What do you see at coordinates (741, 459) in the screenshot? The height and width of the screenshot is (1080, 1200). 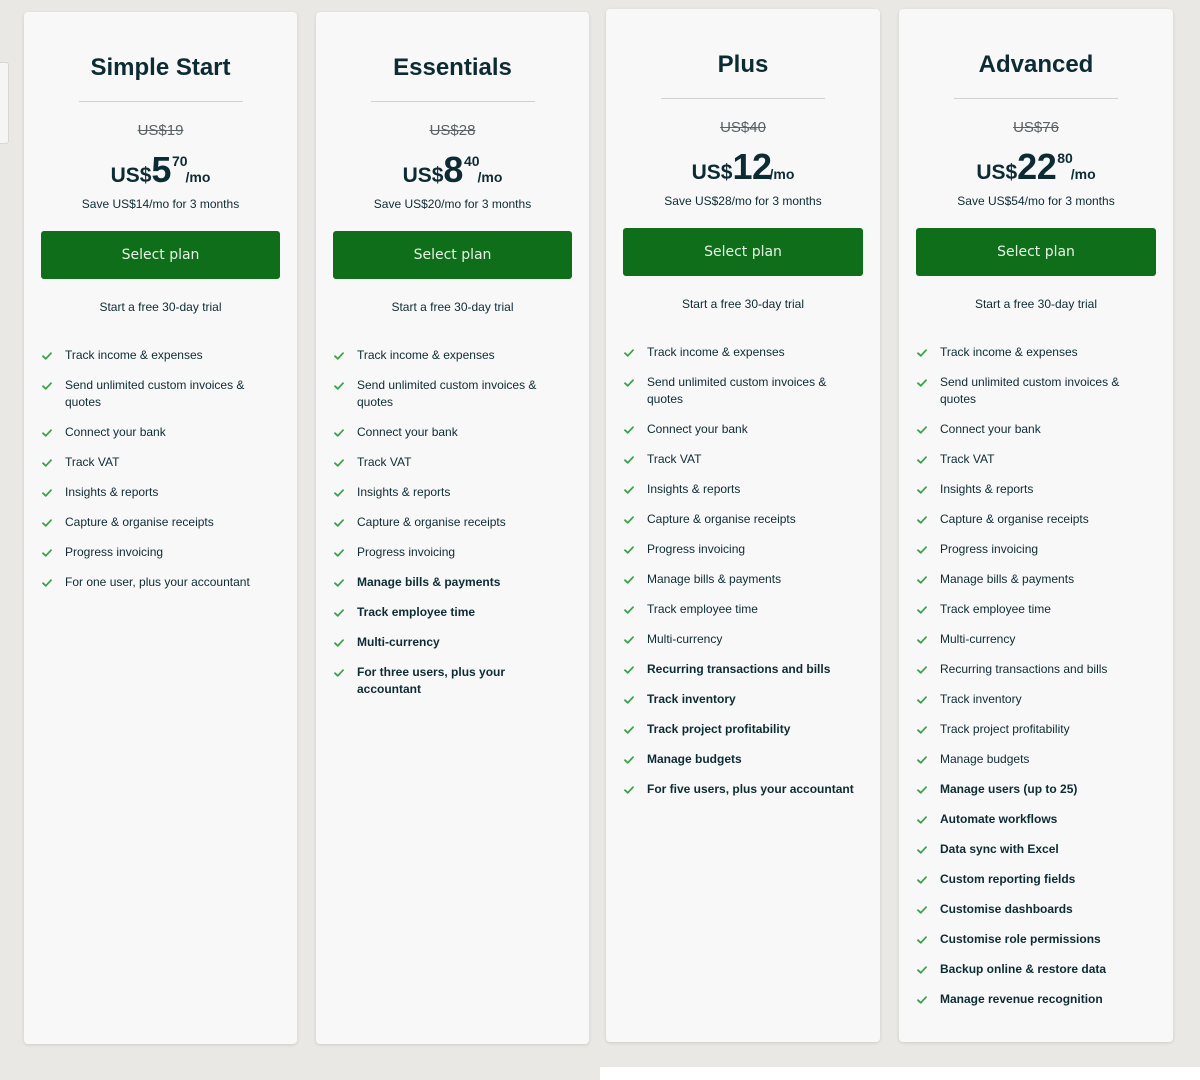 I see `feature-item: Track VAT` at bounding box center [741, 459].